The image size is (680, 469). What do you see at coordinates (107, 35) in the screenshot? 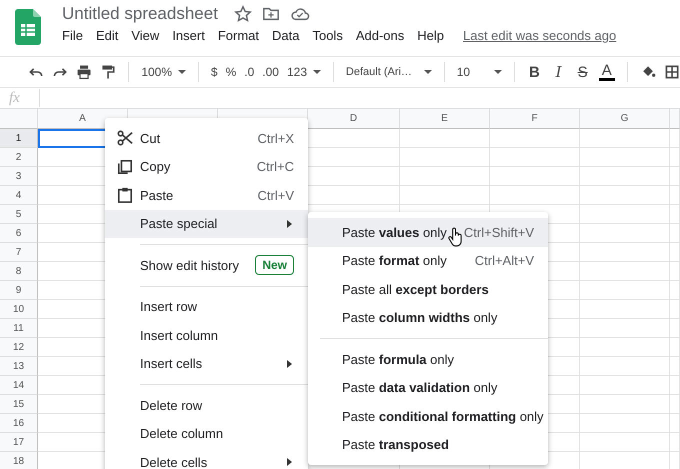
I see `menu-item: Edit` at bounding box center [107, 35].